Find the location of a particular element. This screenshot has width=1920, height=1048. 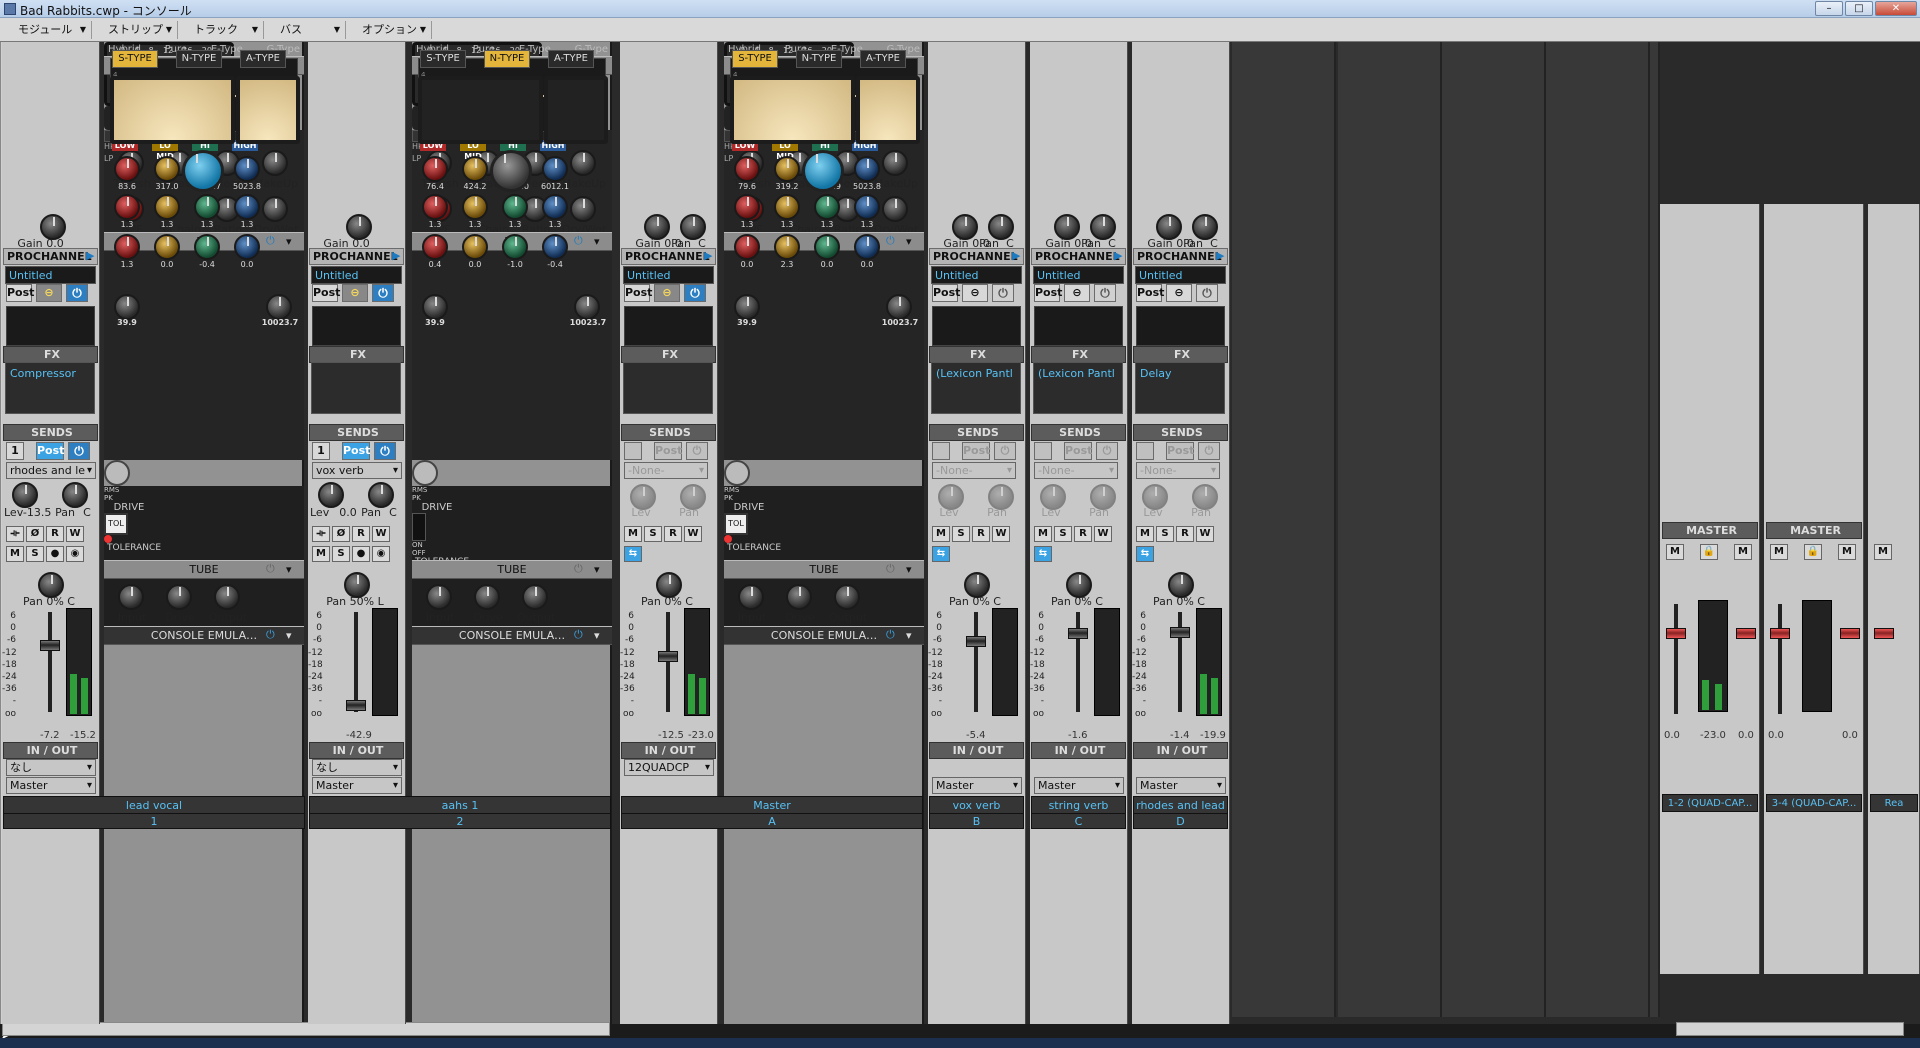

fx-bin: Delay is located at coordinates (1180, 388).